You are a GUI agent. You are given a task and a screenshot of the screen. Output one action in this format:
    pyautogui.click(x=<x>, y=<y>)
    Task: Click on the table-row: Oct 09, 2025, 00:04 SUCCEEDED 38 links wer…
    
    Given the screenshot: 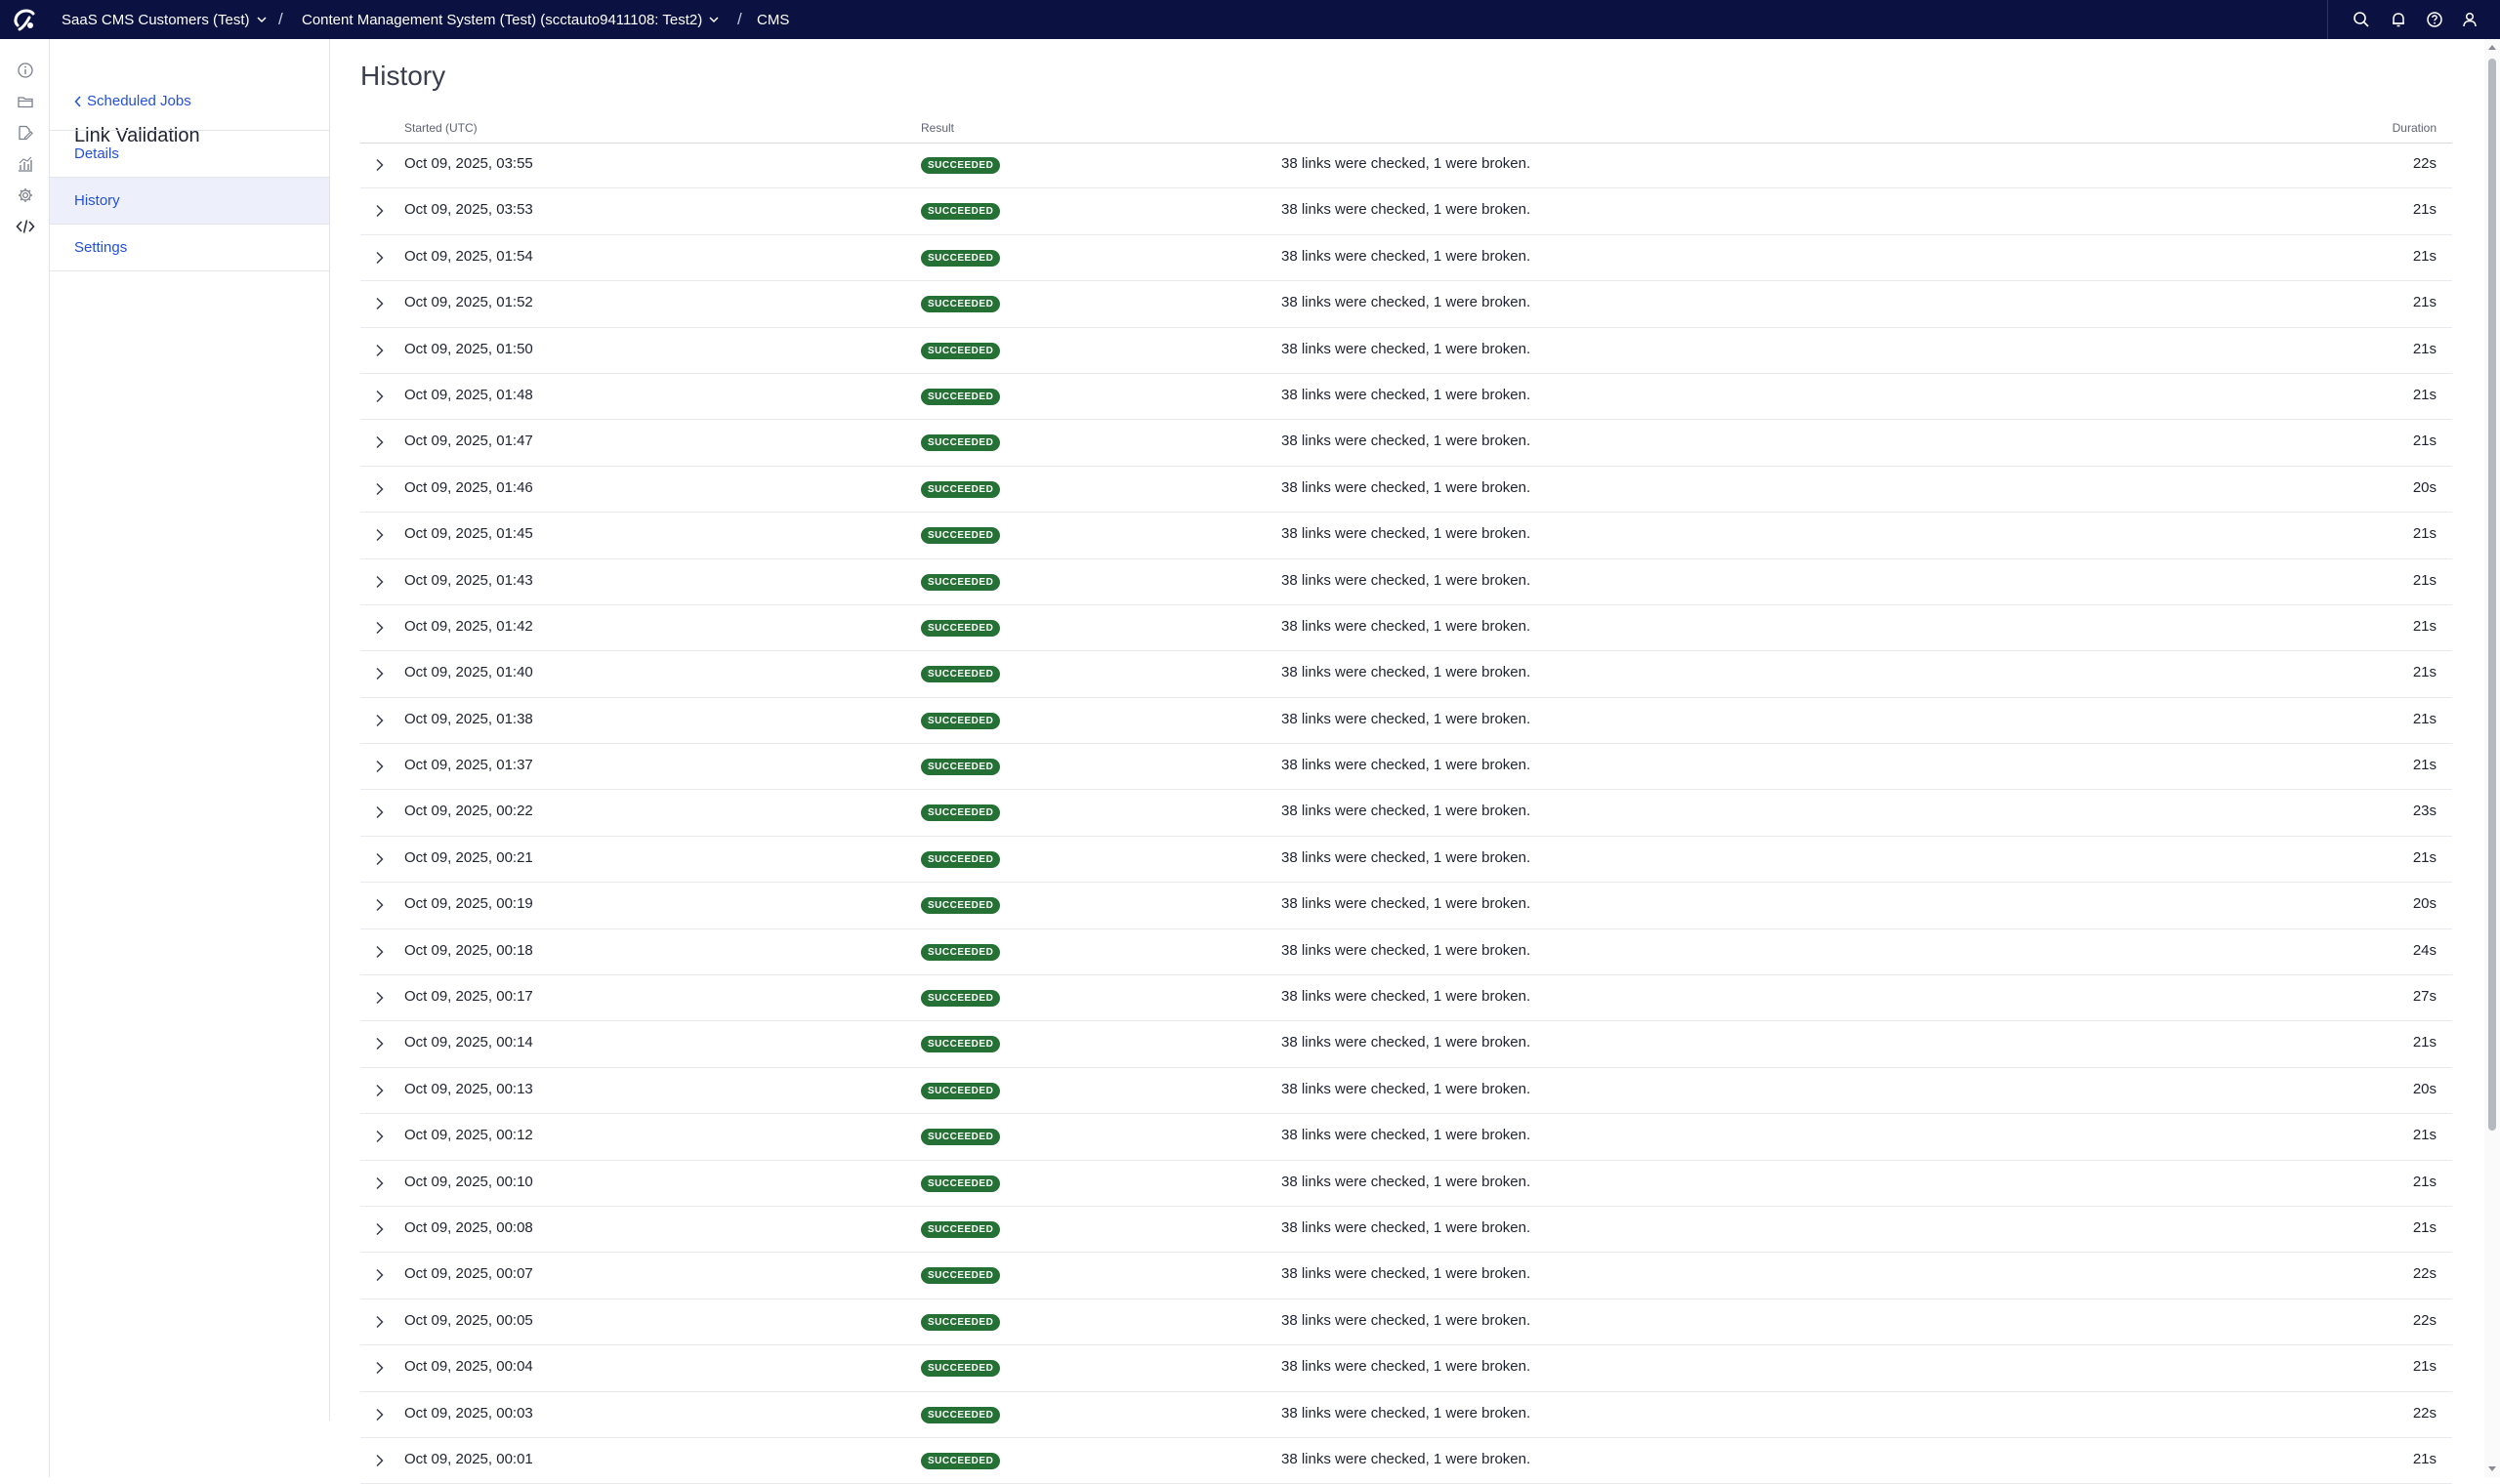 What is the action you would take?
    pyautogui.click(x=1406, y=1369)
    